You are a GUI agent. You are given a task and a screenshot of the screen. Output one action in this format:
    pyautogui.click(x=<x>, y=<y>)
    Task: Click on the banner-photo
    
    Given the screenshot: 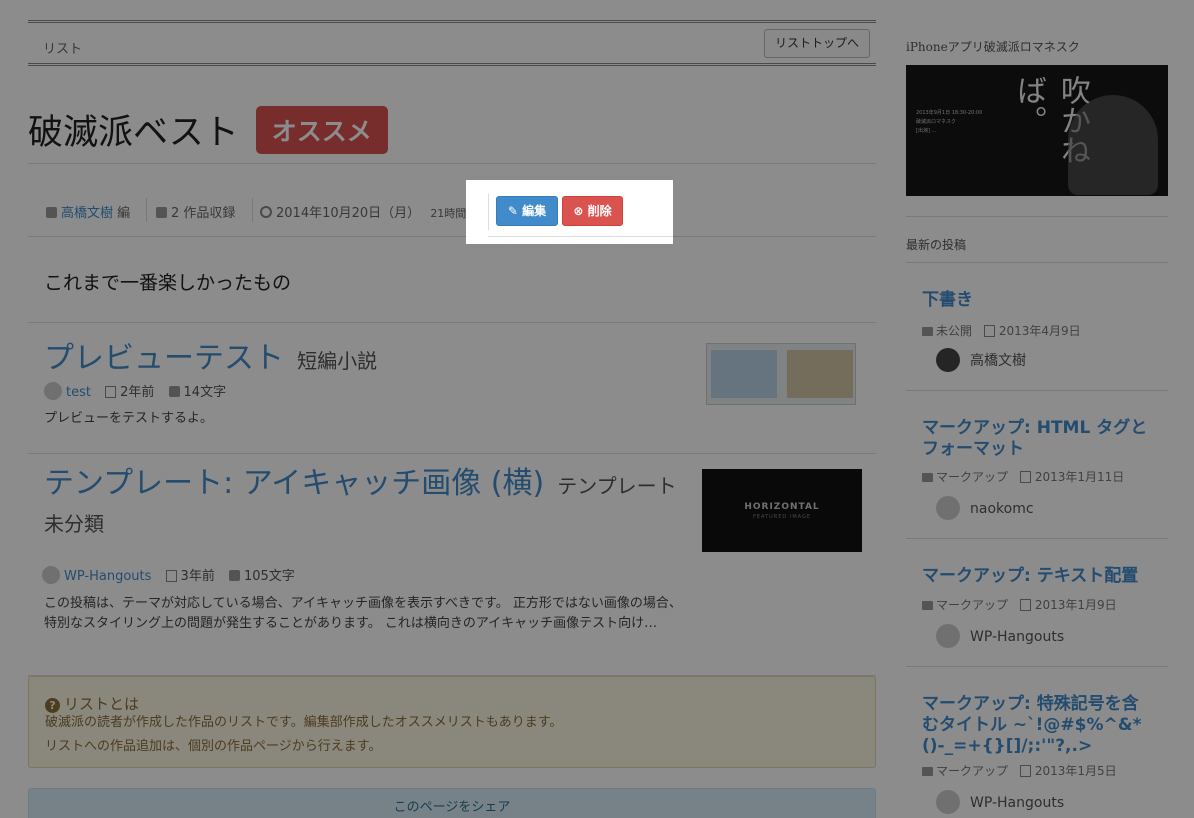 What is the action you would take?
    pyautogui.click(x=1113, y=145)
    